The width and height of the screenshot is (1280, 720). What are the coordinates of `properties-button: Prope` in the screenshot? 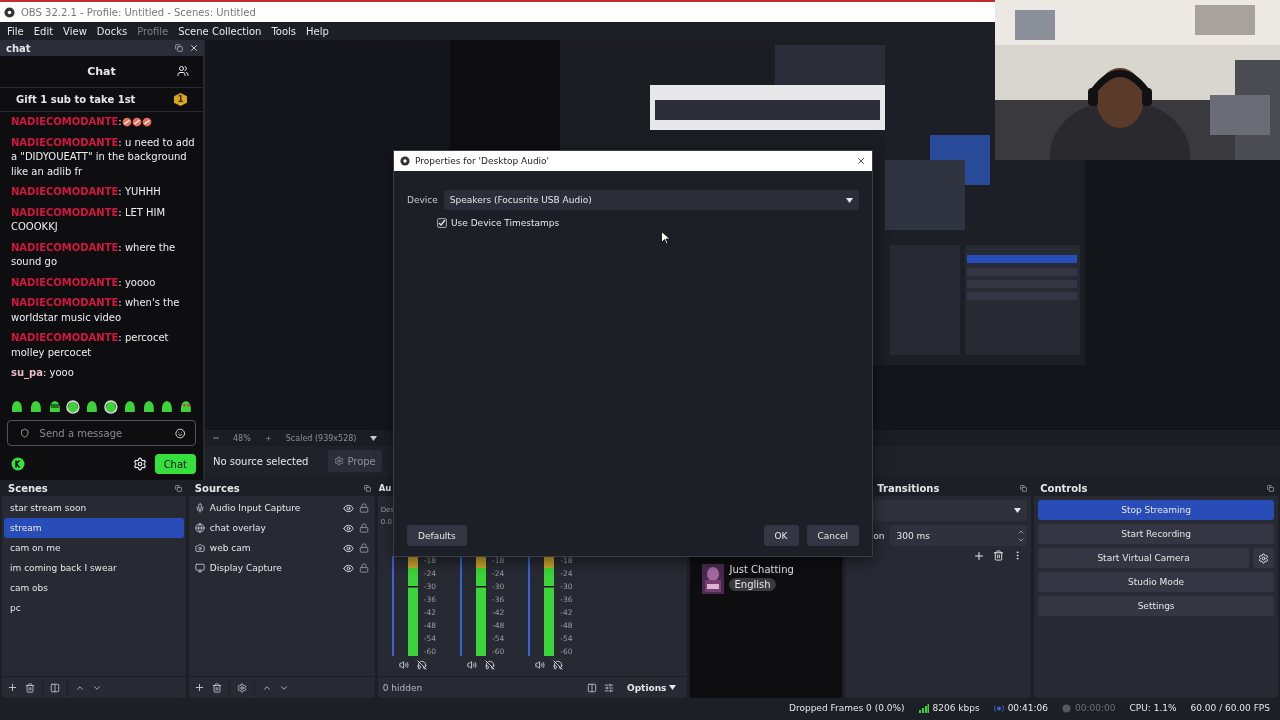 It's located at (355, 461).